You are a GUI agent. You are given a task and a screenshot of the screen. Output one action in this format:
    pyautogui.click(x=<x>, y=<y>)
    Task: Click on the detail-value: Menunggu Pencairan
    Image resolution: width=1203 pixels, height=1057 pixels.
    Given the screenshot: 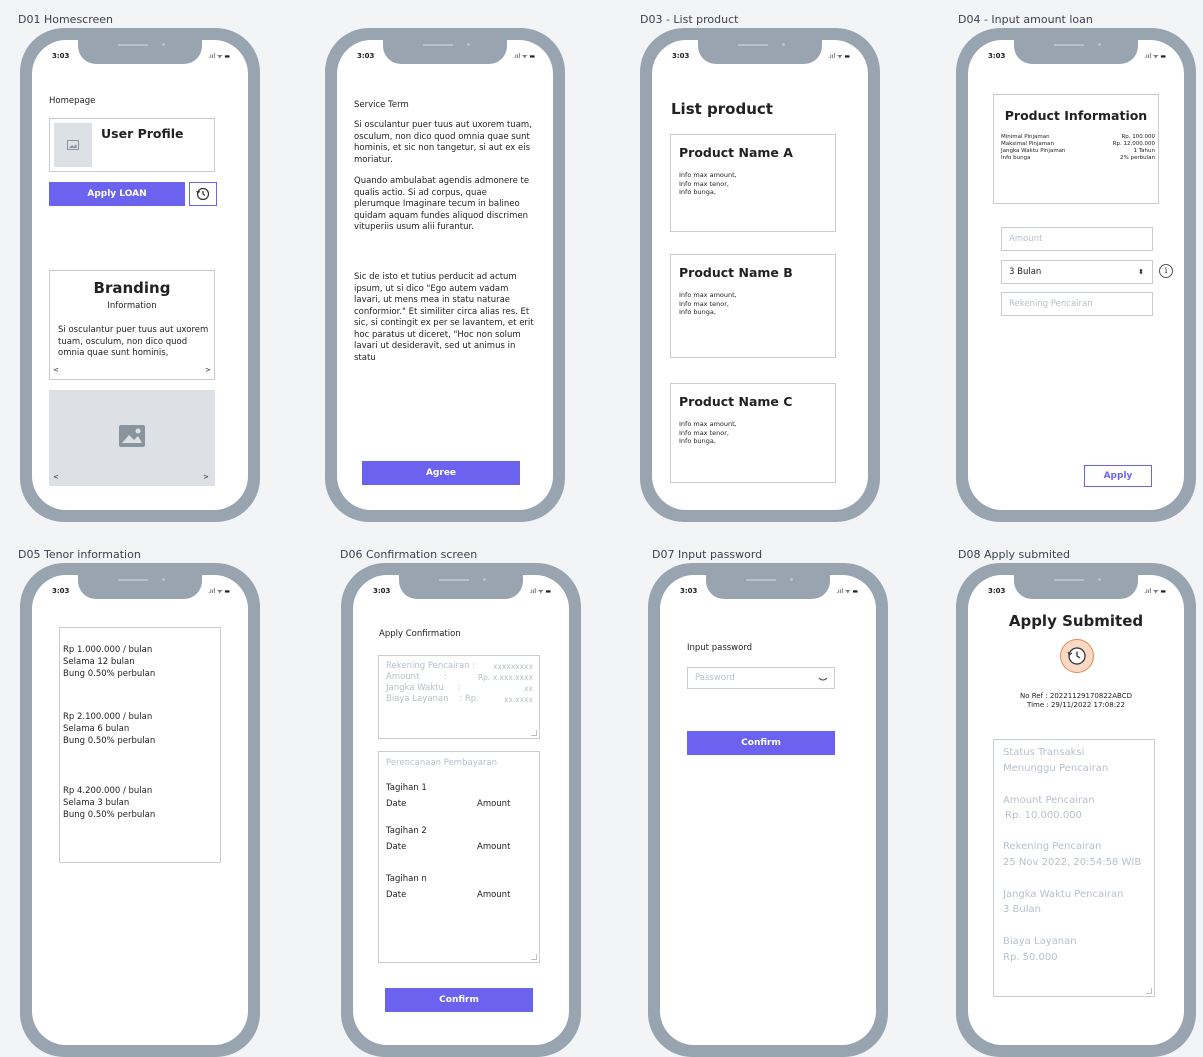 What is the action you would take?
    pyautogui.click(x=1056, y=768)
    